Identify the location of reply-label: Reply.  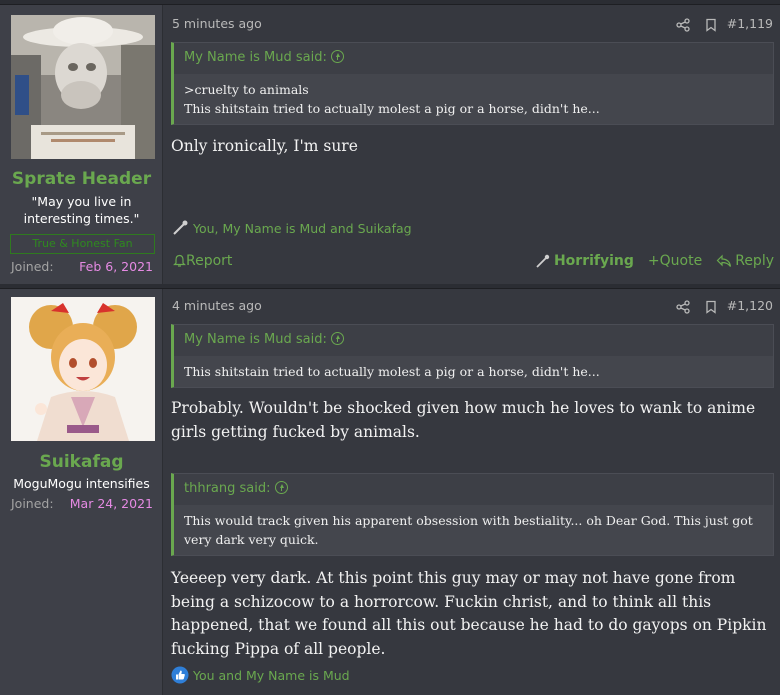
(754, 261).